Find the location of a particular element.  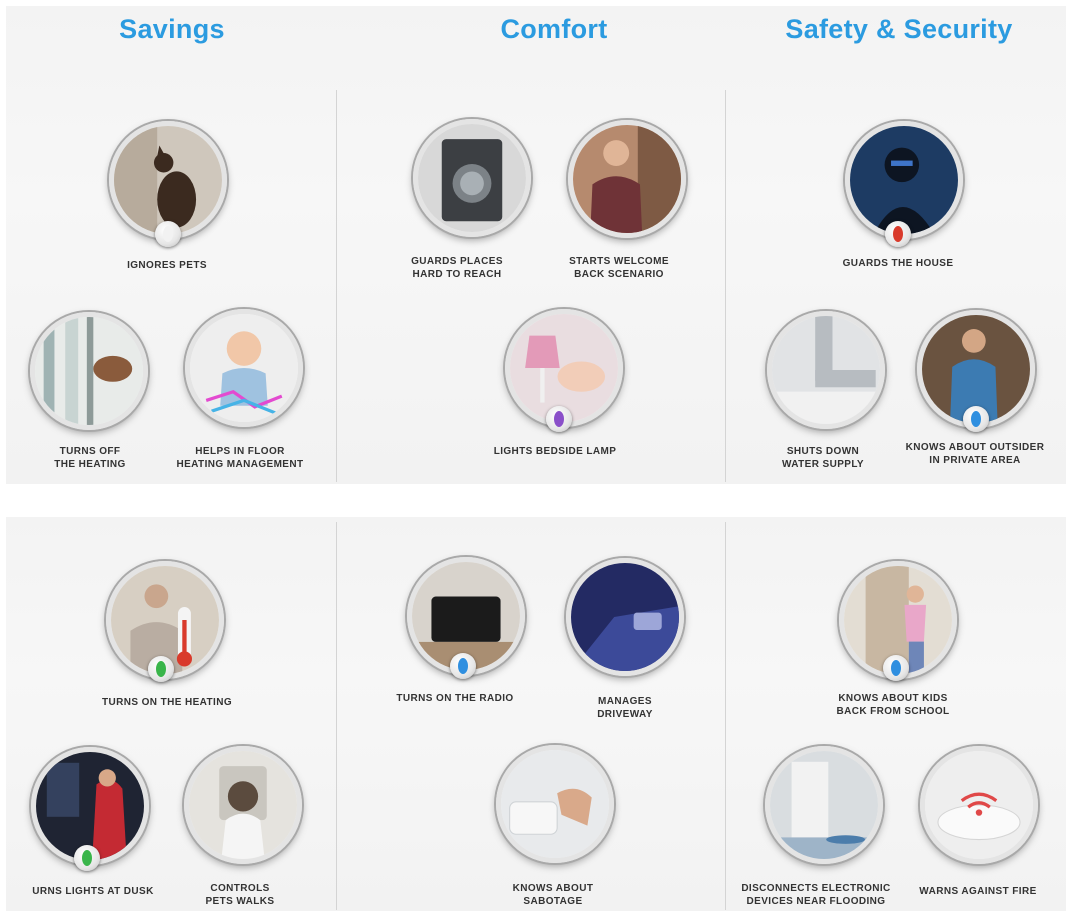

heading-comfort: Comfort is located at coordinates (554, 29).